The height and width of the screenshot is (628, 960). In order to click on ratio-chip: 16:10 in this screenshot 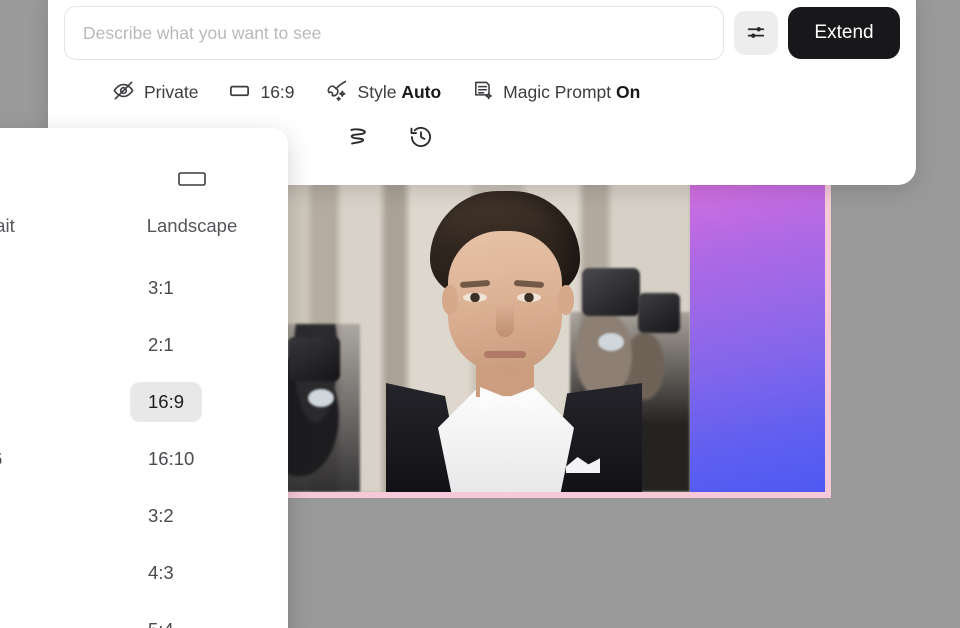, I will do `click(171, 458)`.